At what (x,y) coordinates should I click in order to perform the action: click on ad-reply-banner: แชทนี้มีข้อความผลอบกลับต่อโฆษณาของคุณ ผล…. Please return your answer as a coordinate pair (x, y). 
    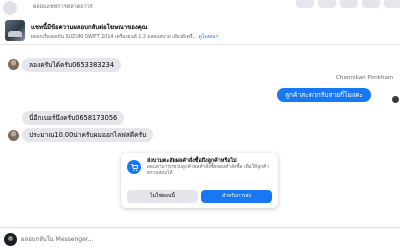
    Looking at the image, I should click on (200, 31).